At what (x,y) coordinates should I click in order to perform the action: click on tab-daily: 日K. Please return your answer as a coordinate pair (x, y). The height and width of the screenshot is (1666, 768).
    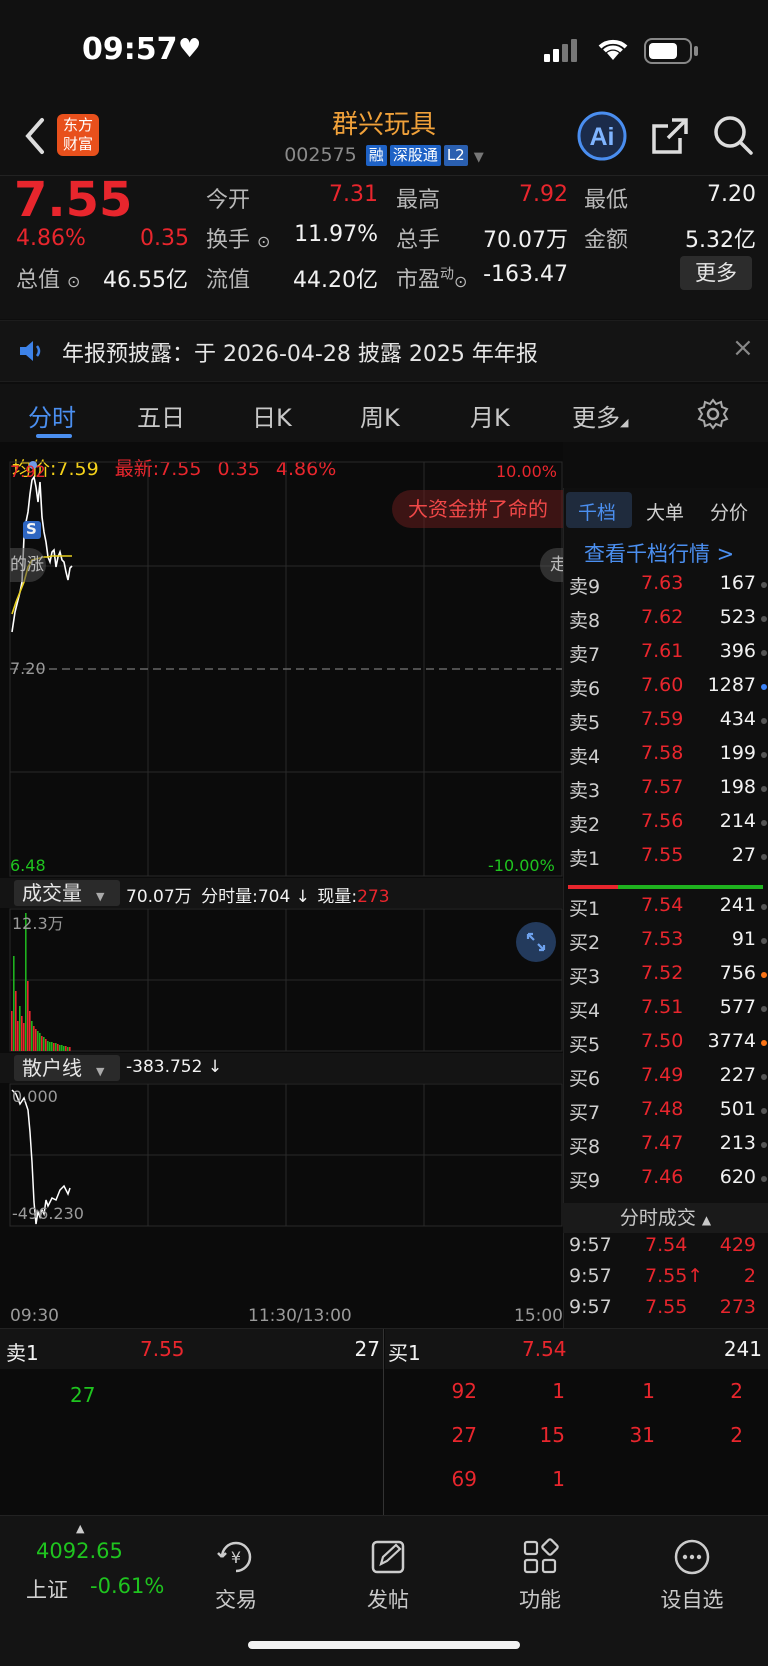
    Looking at the image, I should click on (272, 415).